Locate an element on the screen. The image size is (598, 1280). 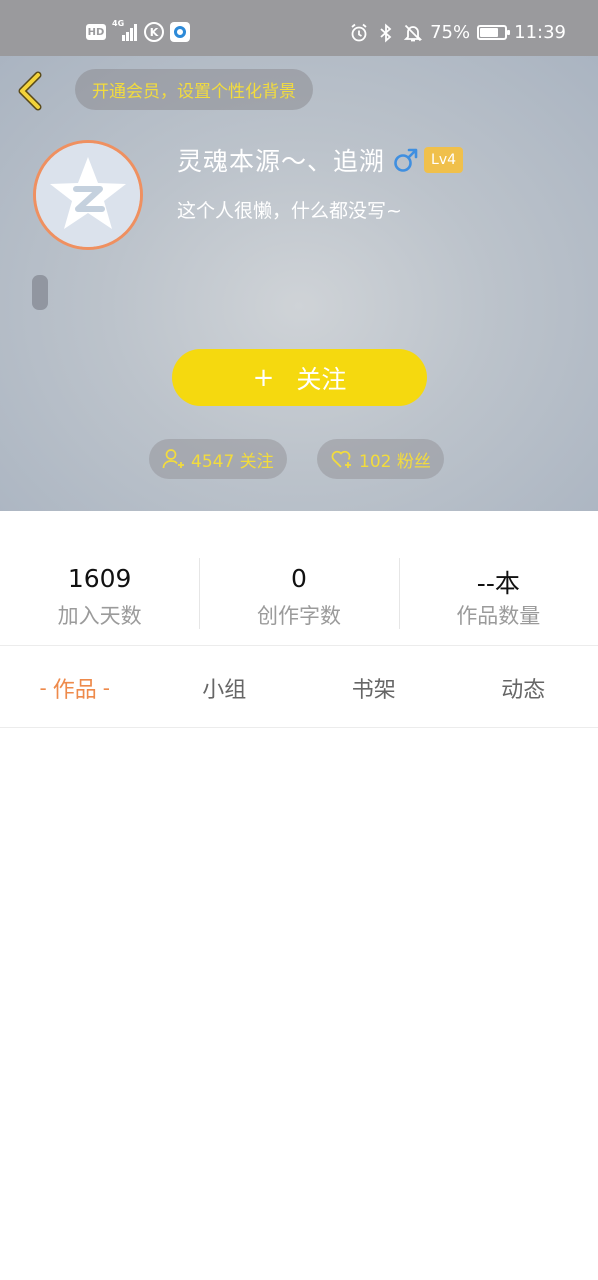
vip-background-banner: 开通会员，设置个性化背景 is located at coordinates (194, 89).